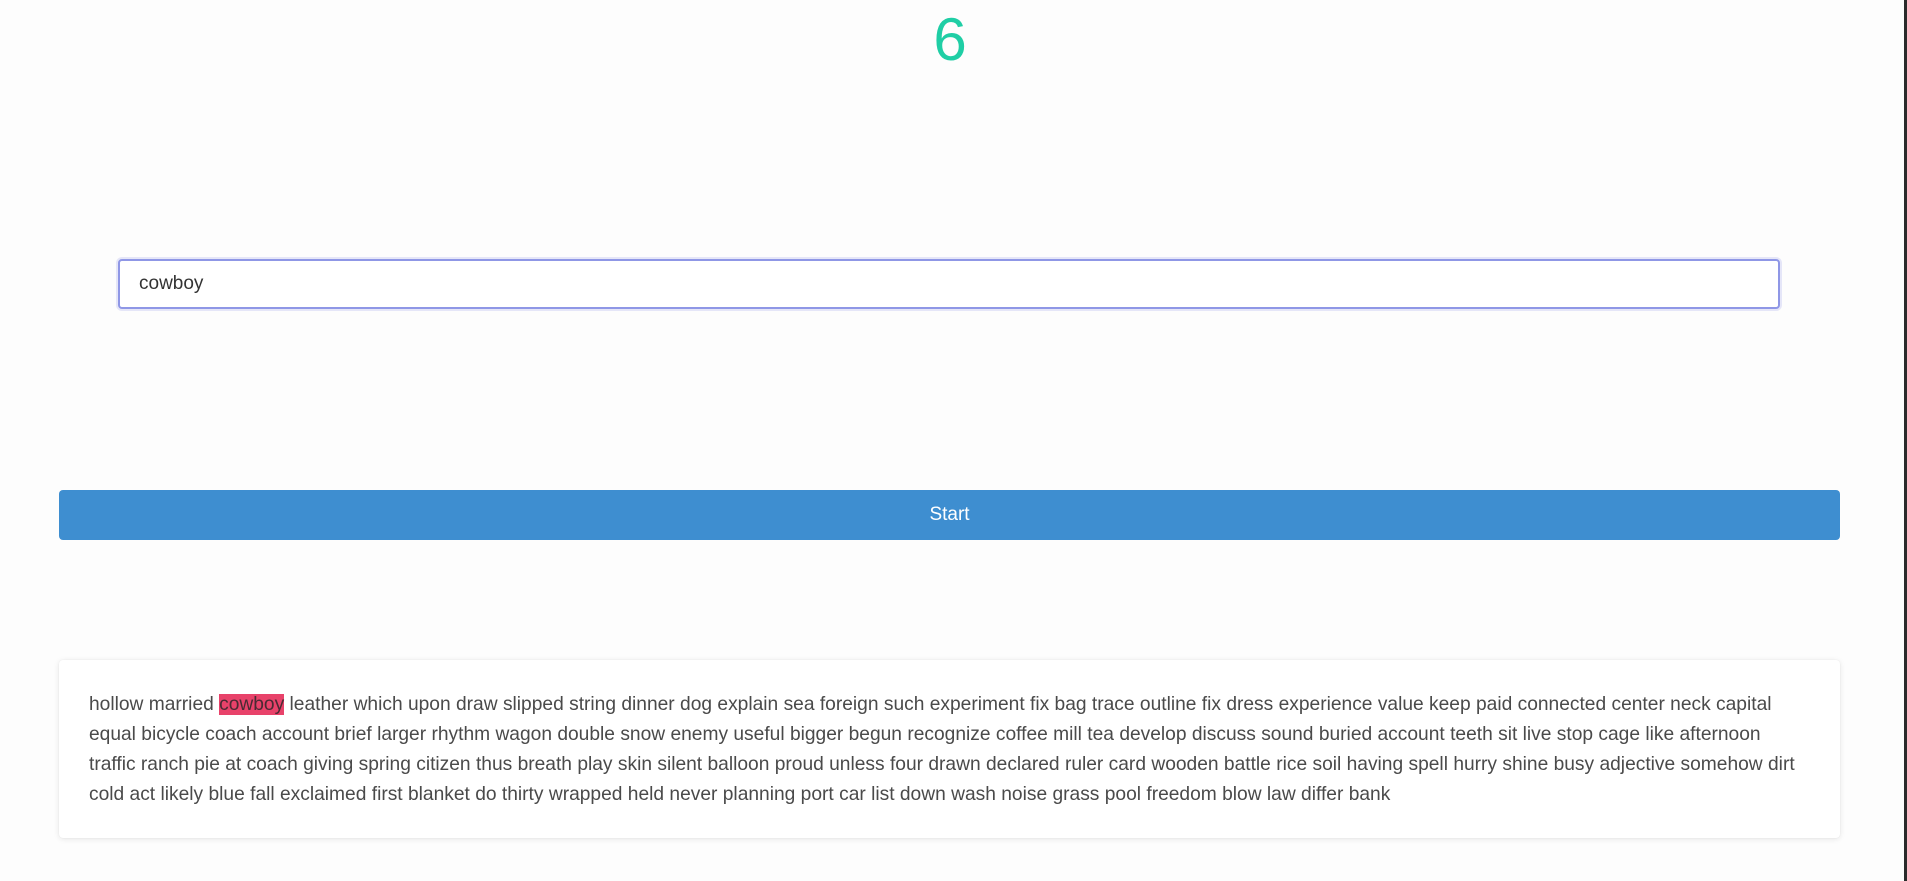 The image size is (1907, 881). I want to click on typing-input, so click(949, 284).